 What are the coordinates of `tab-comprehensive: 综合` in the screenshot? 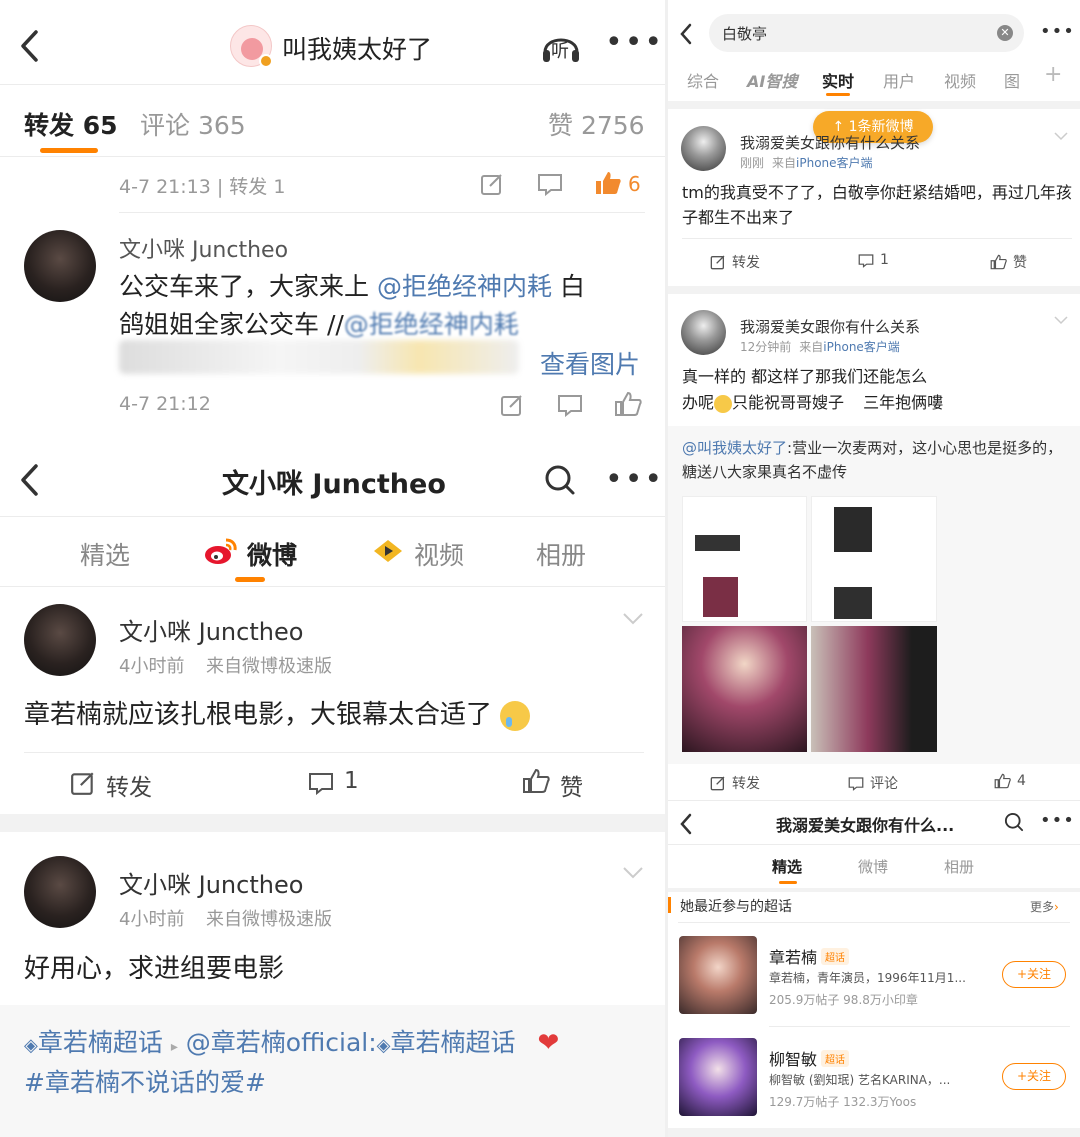 It's located at (703, 80).